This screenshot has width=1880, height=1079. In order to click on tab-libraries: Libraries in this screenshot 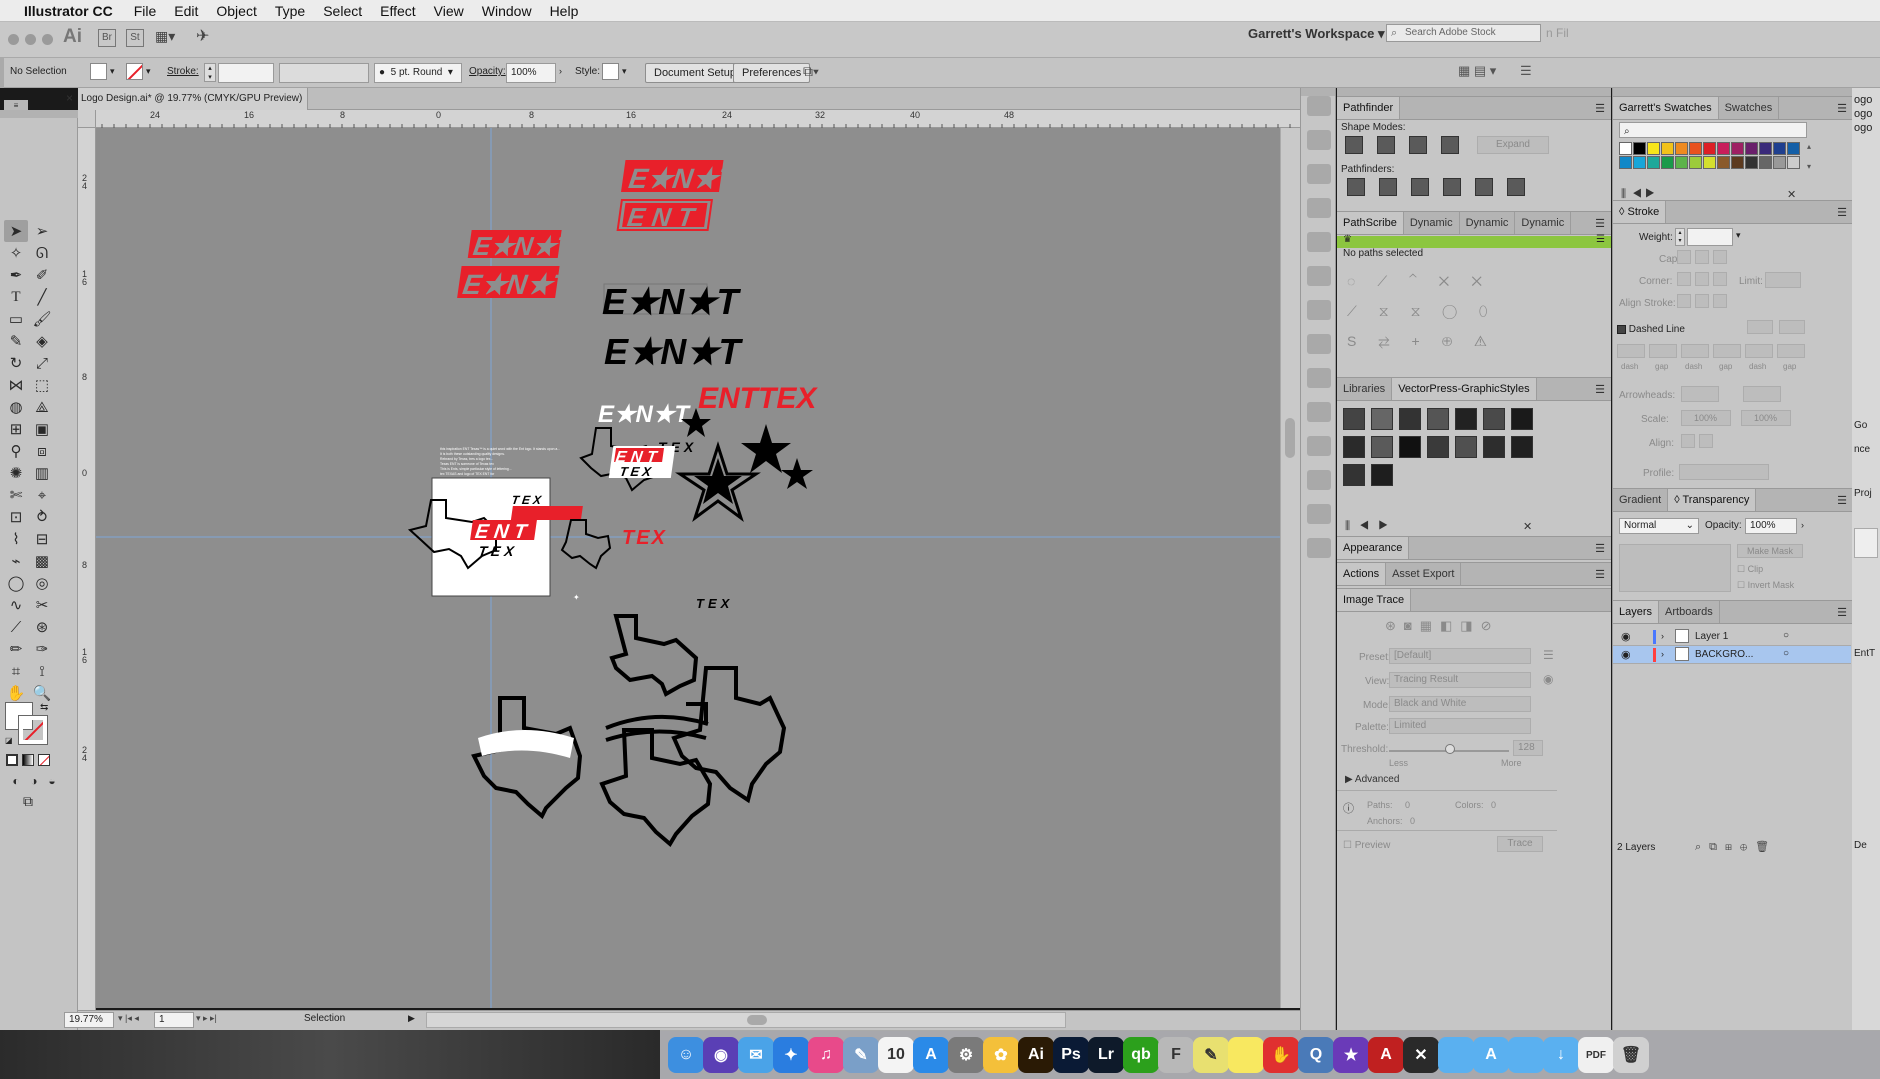, I will do `click(1365, 389)`.